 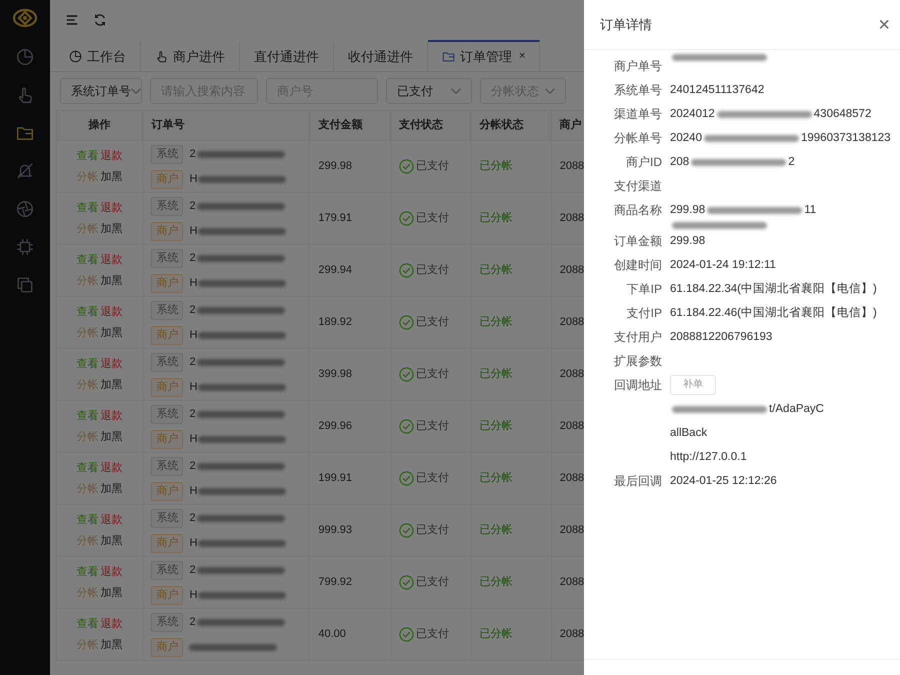 I want to click on dropdown: 已支付, so click(x=429, y=91).